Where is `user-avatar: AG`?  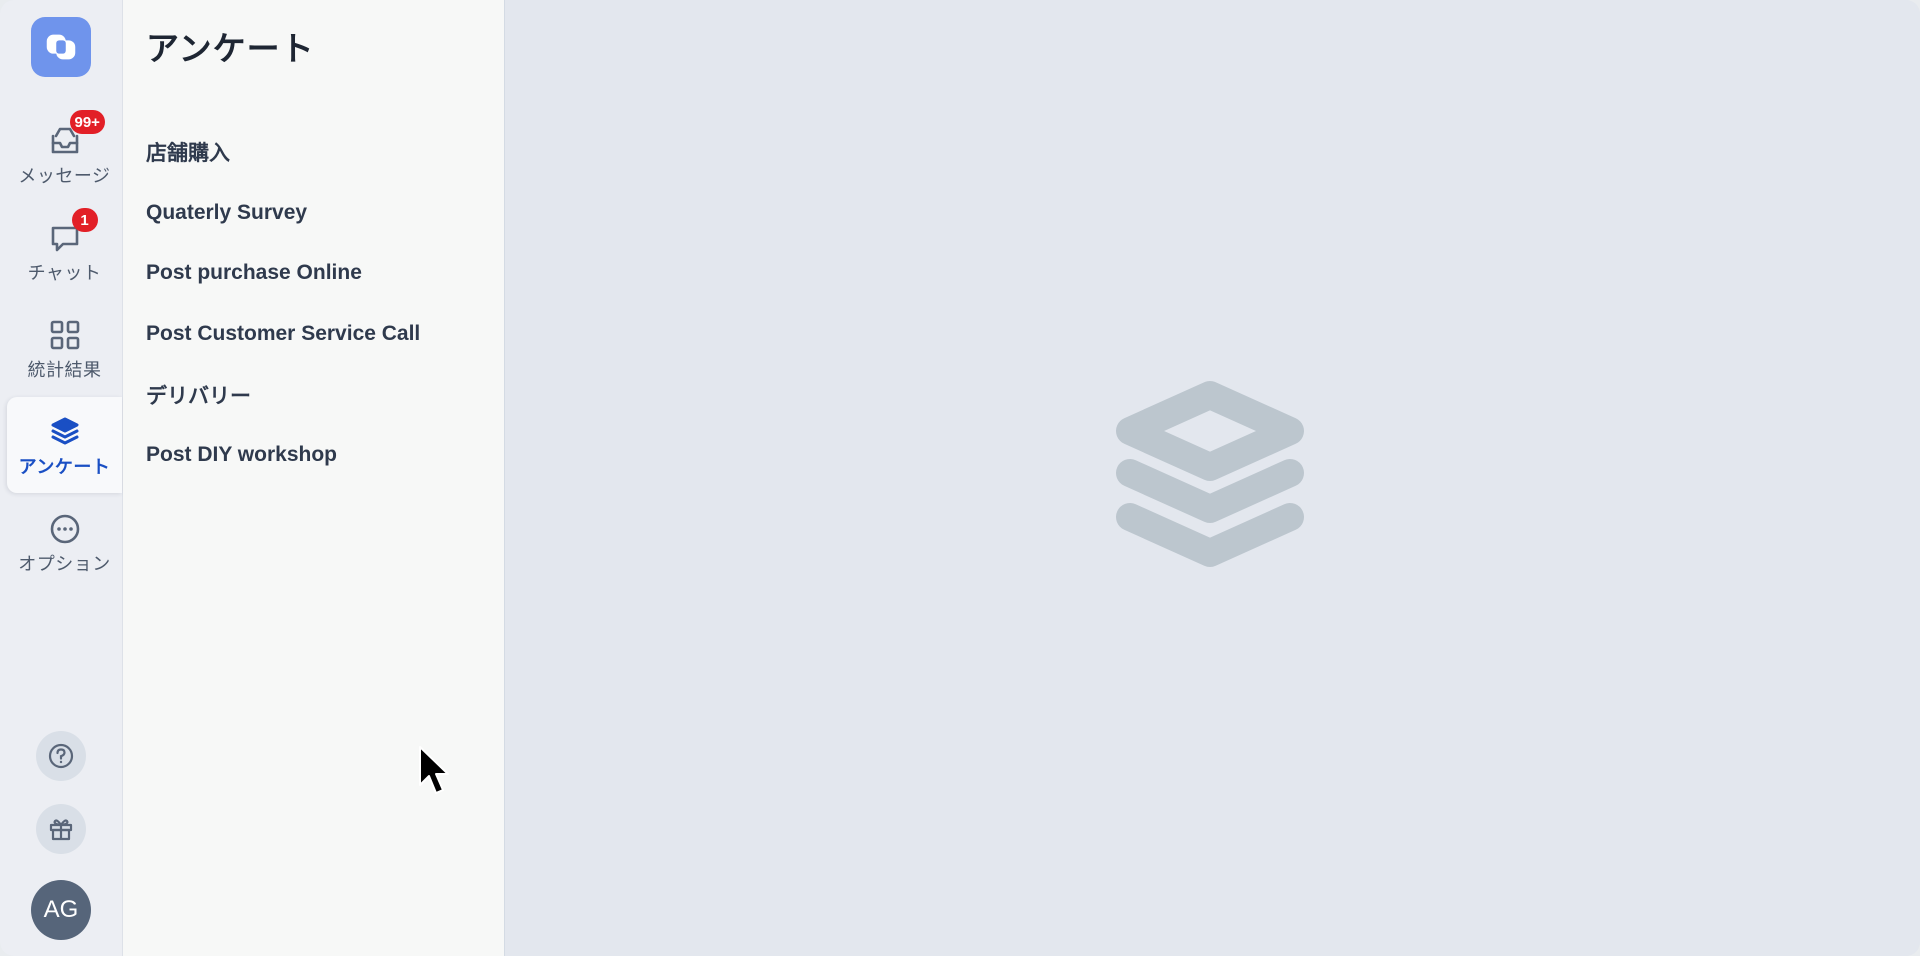 user-avatar: AG is located at coordinates (61, 910).